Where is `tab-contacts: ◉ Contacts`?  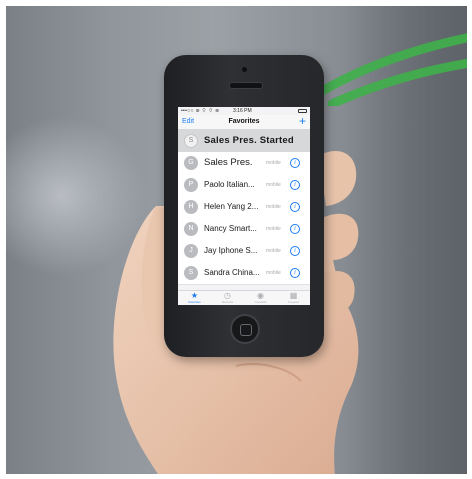 tab-contacts: ◉ Contacts is located at coordinates (260, 298).